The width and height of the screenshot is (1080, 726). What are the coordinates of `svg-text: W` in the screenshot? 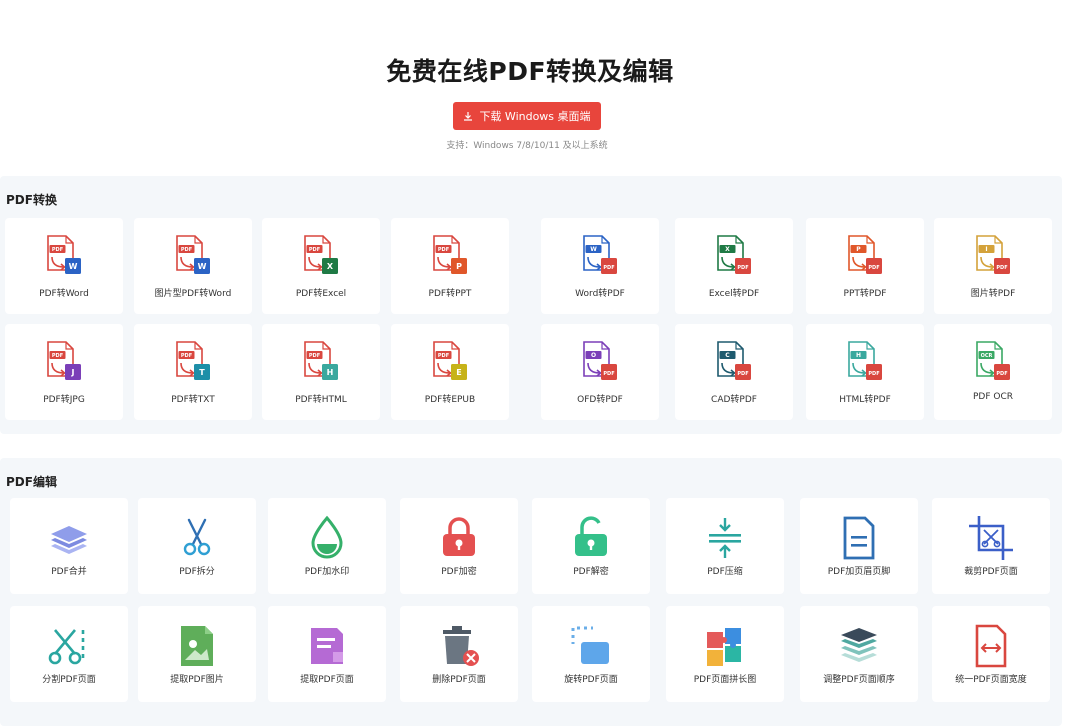 It's located at (202, 266).